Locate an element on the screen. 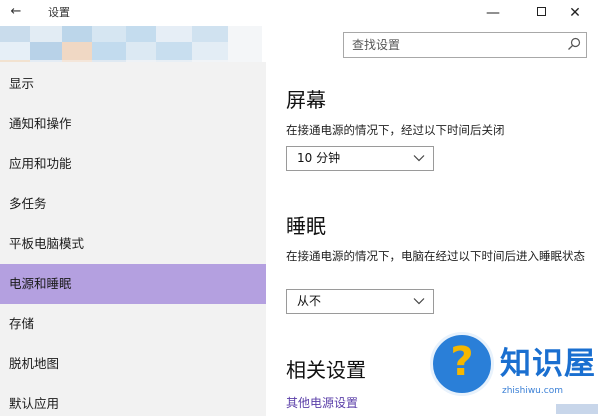 The image size is (598, 416). sidebar-item-power-sleep: 电源和睡眠 is located at coordinates (133, 284).